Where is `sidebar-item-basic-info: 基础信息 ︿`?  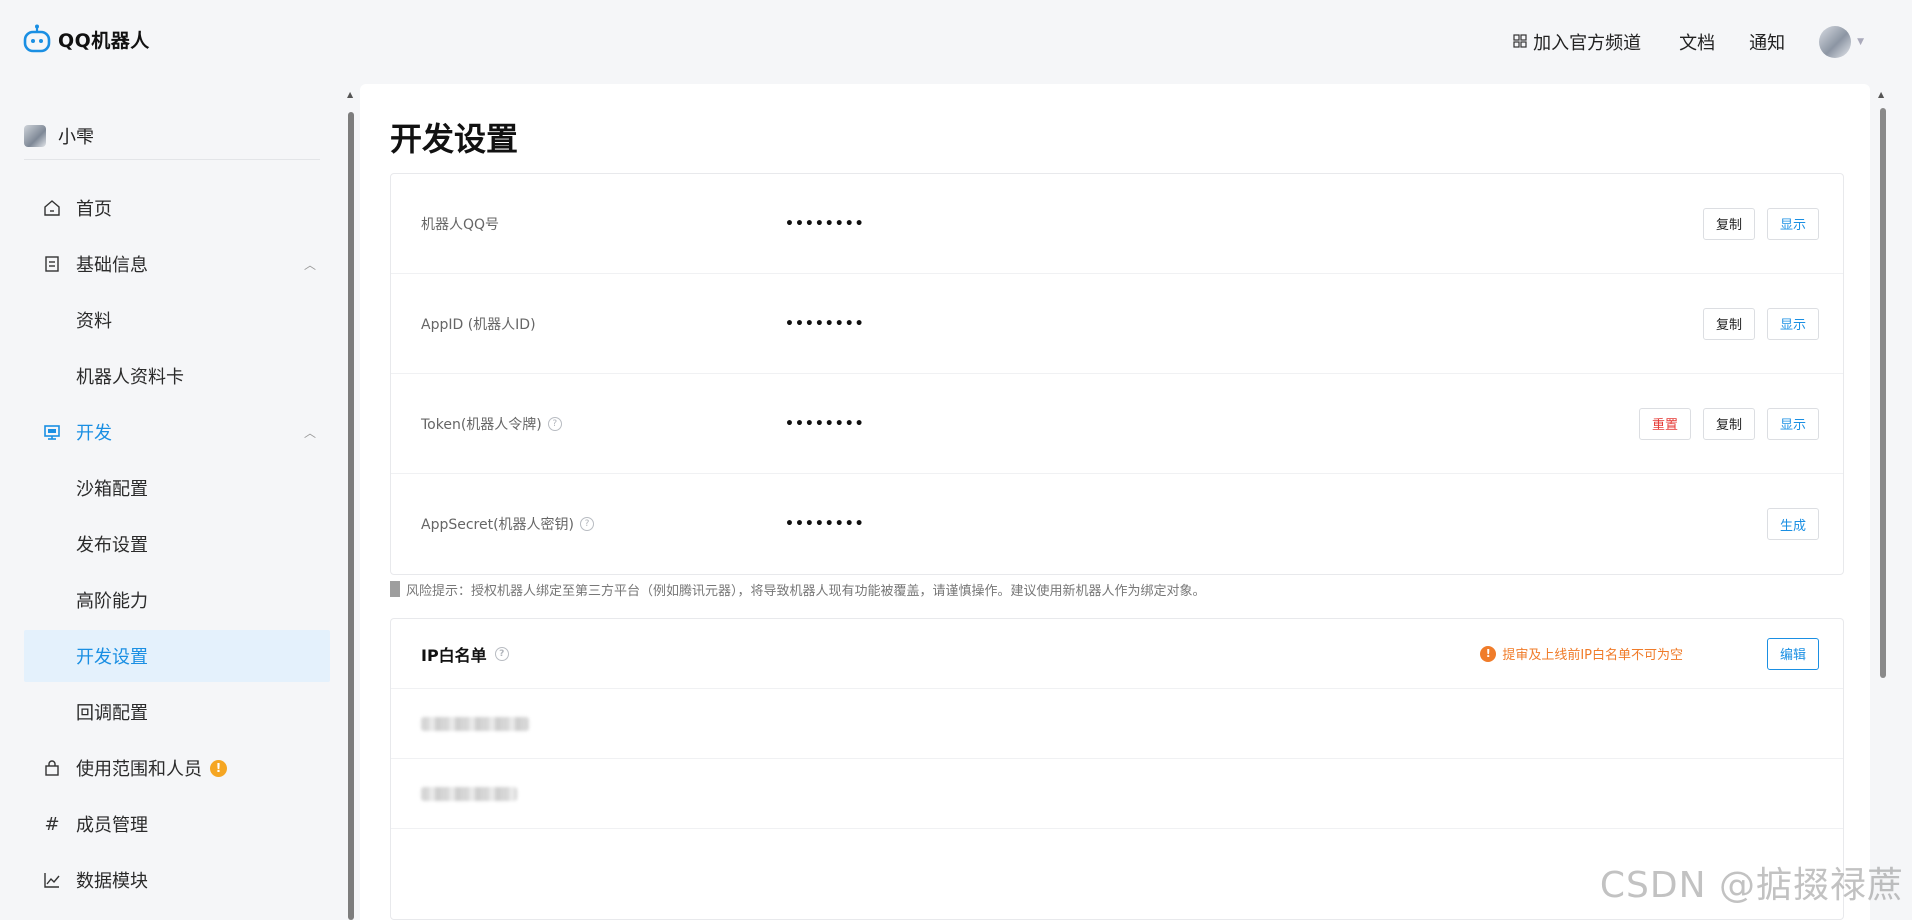
sidebar-item-basic-info: 基础信息 ︿ is located at coordinates (177, 264).